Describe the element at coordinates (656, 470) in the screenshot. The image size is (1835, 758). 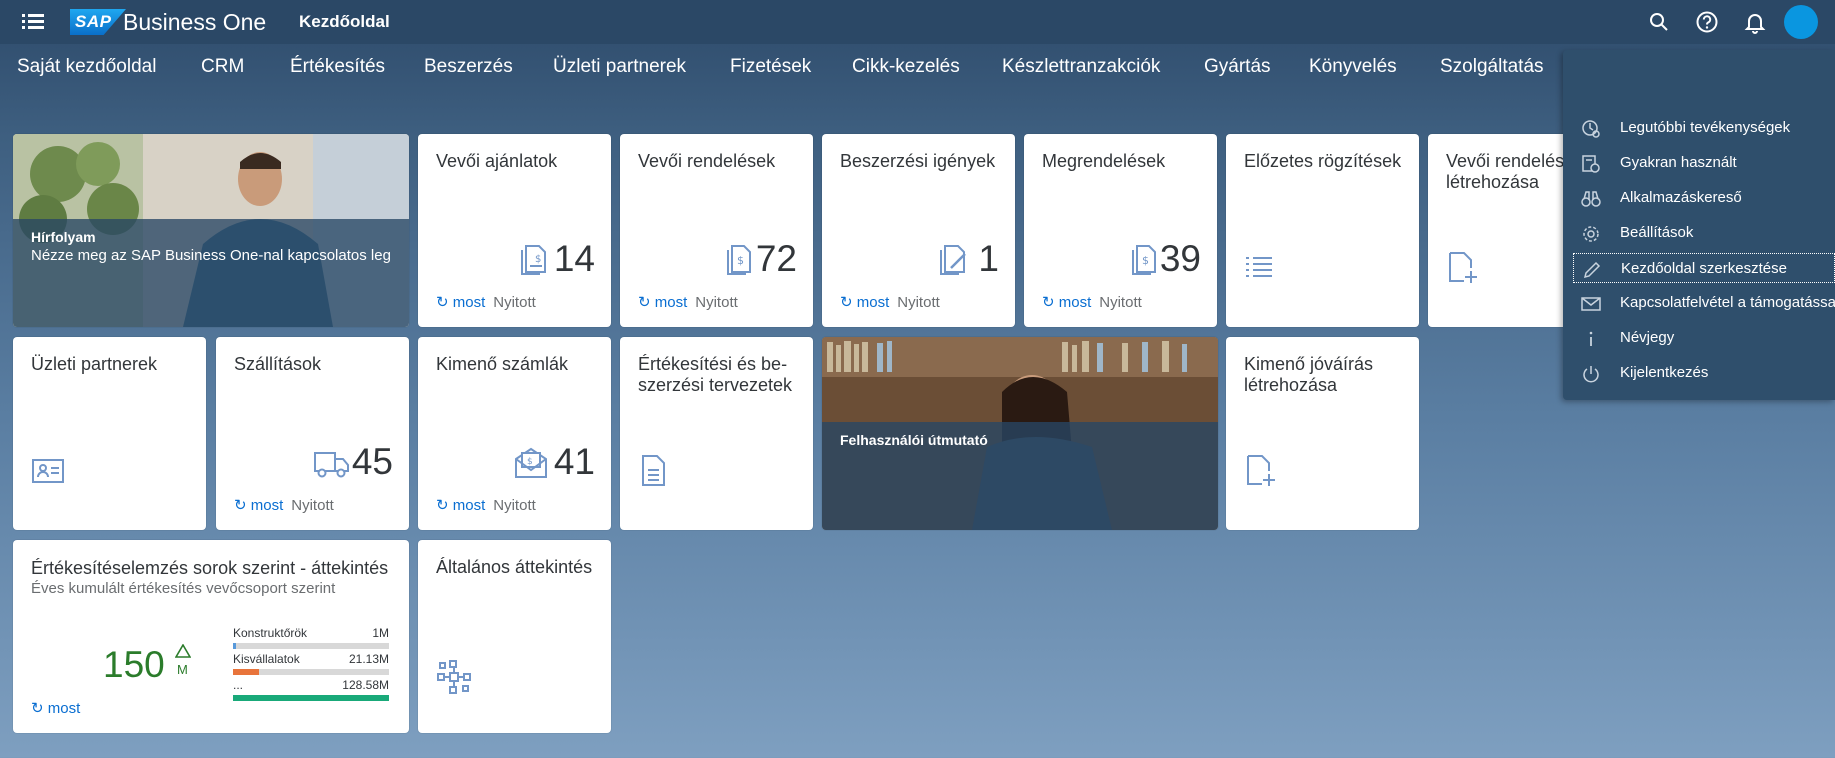
I see `document-icon` at that location.